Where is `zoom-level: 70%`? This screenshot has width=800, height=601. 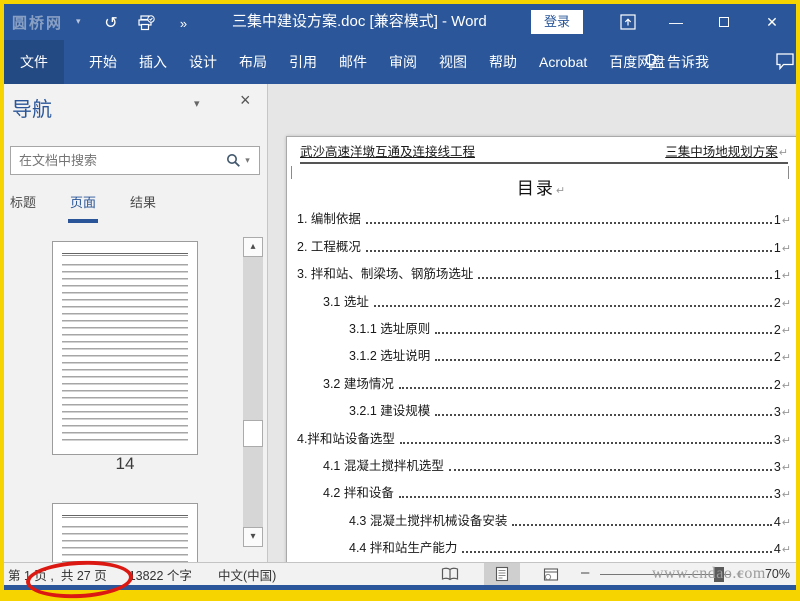 zoom-level: 70% is located at coordinates (777, 574).